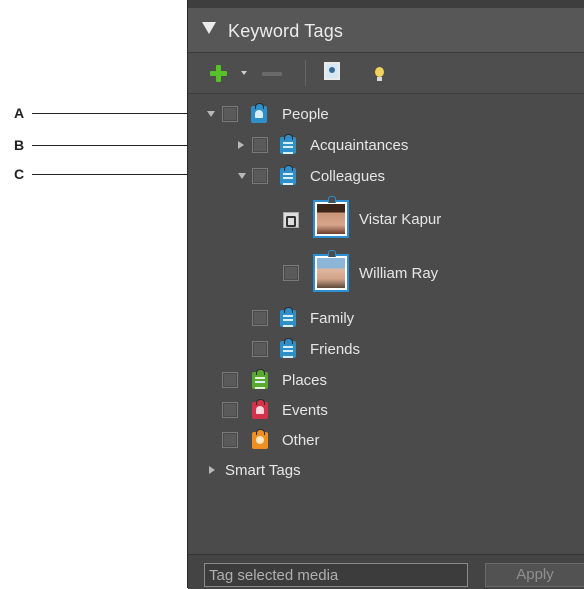  I want to click on tree-item-family: Family, so click(386, 318).